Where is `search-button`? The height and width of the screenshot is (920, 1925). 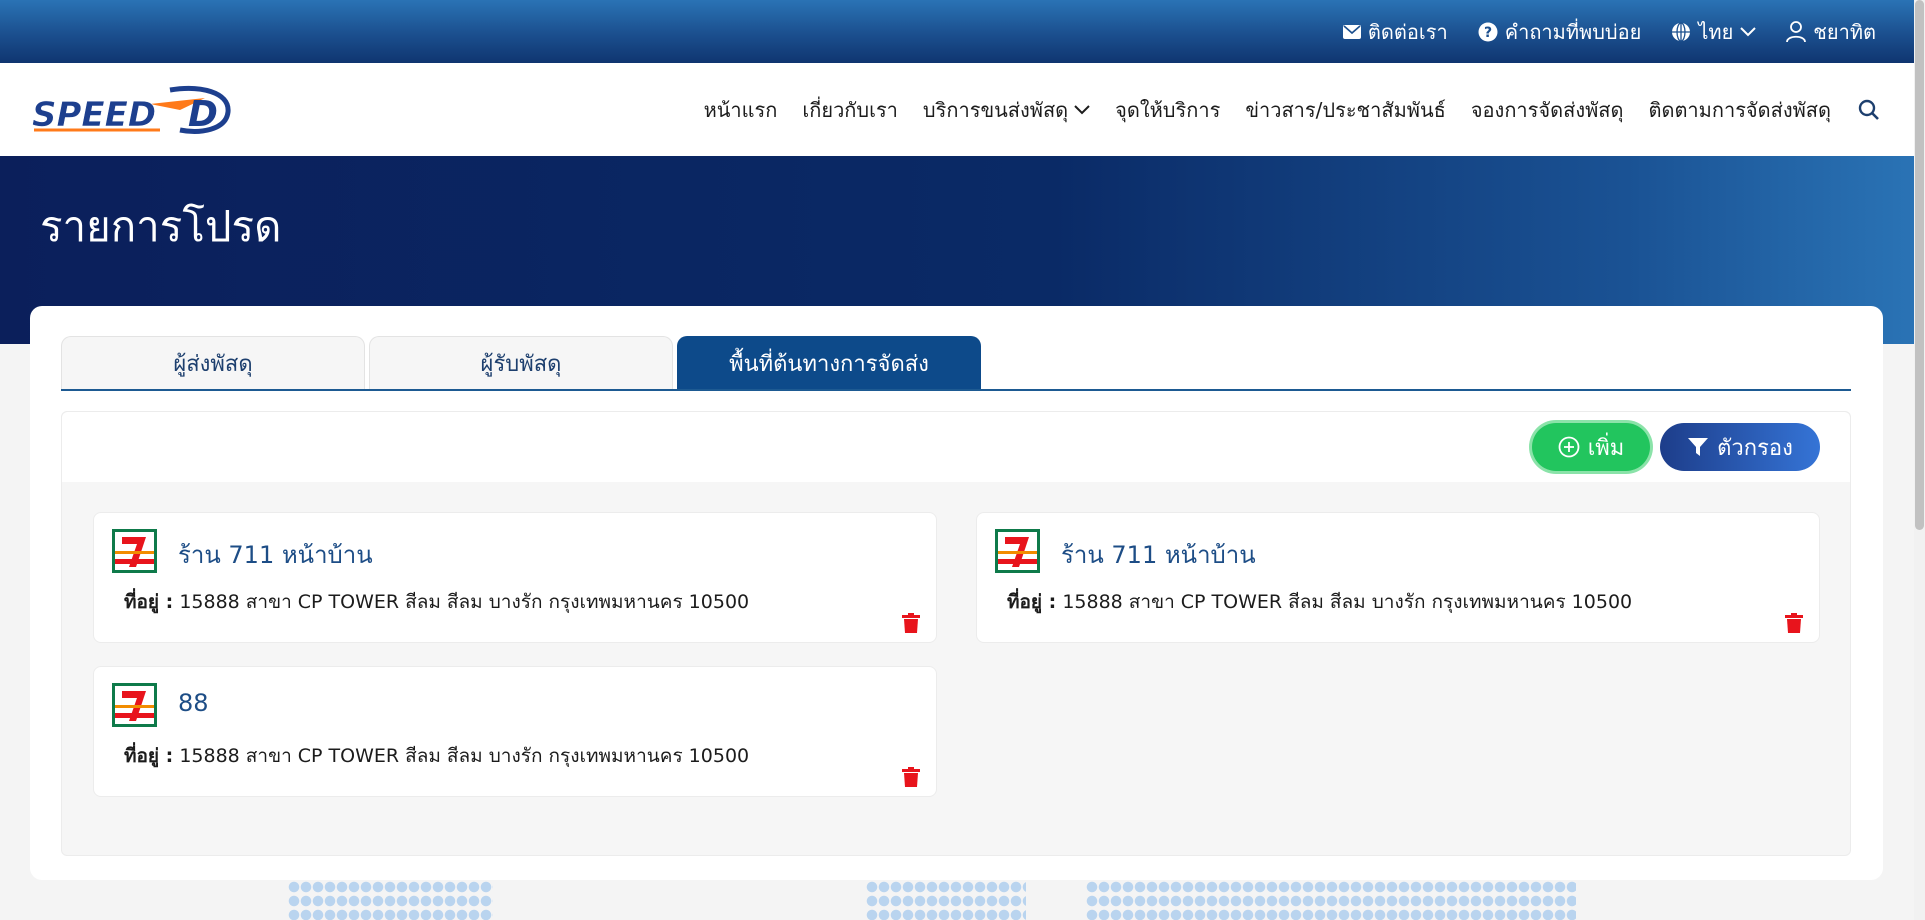 search-button is located at coordinates (1869, 110).